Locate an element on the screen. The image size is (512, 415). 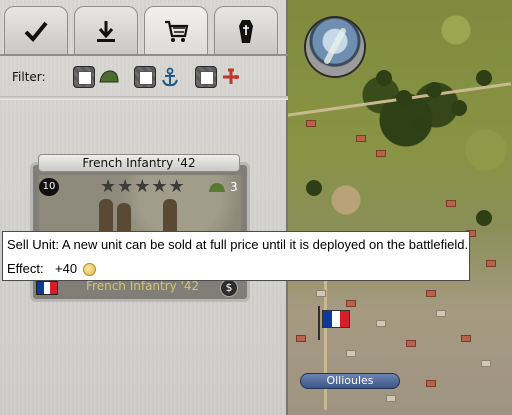
filter-checkbox-land is located at coordinates (84, 77).